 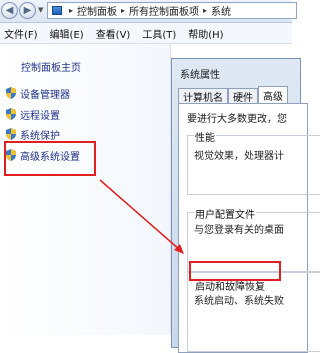 I want to click on admin-note: 要进行大多数更改，您, so click(x=237, y=119).